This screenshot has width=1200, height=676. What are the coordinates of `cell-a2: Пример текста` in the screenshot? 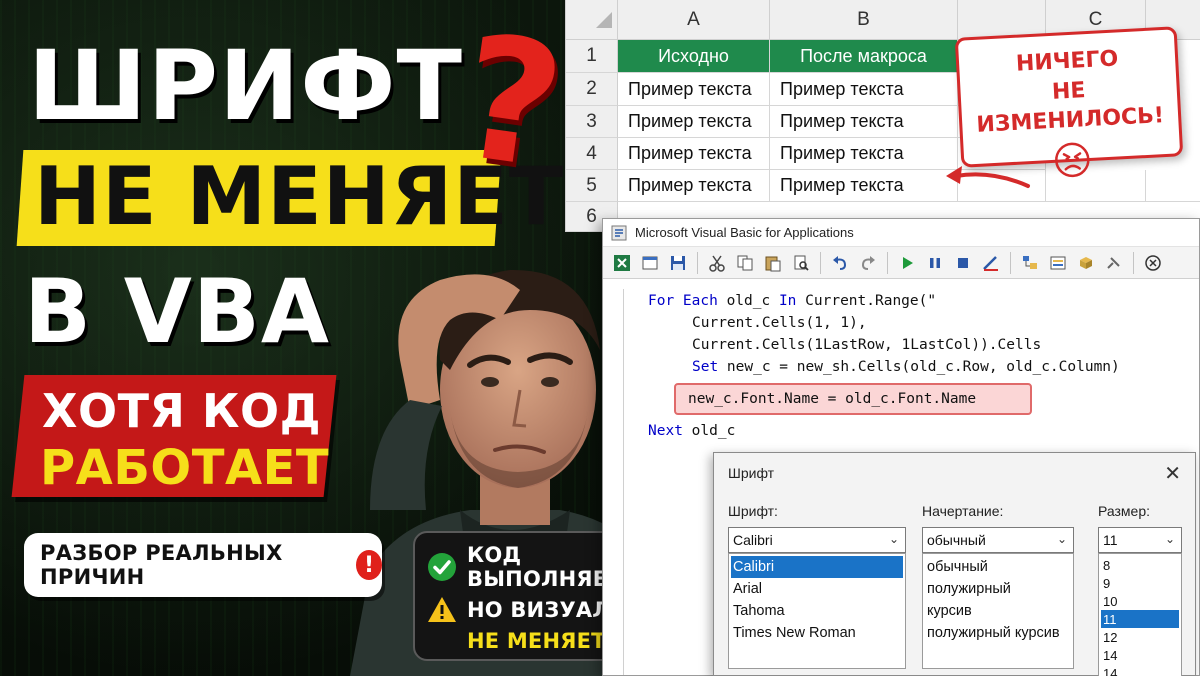 It's located at (694, 89).